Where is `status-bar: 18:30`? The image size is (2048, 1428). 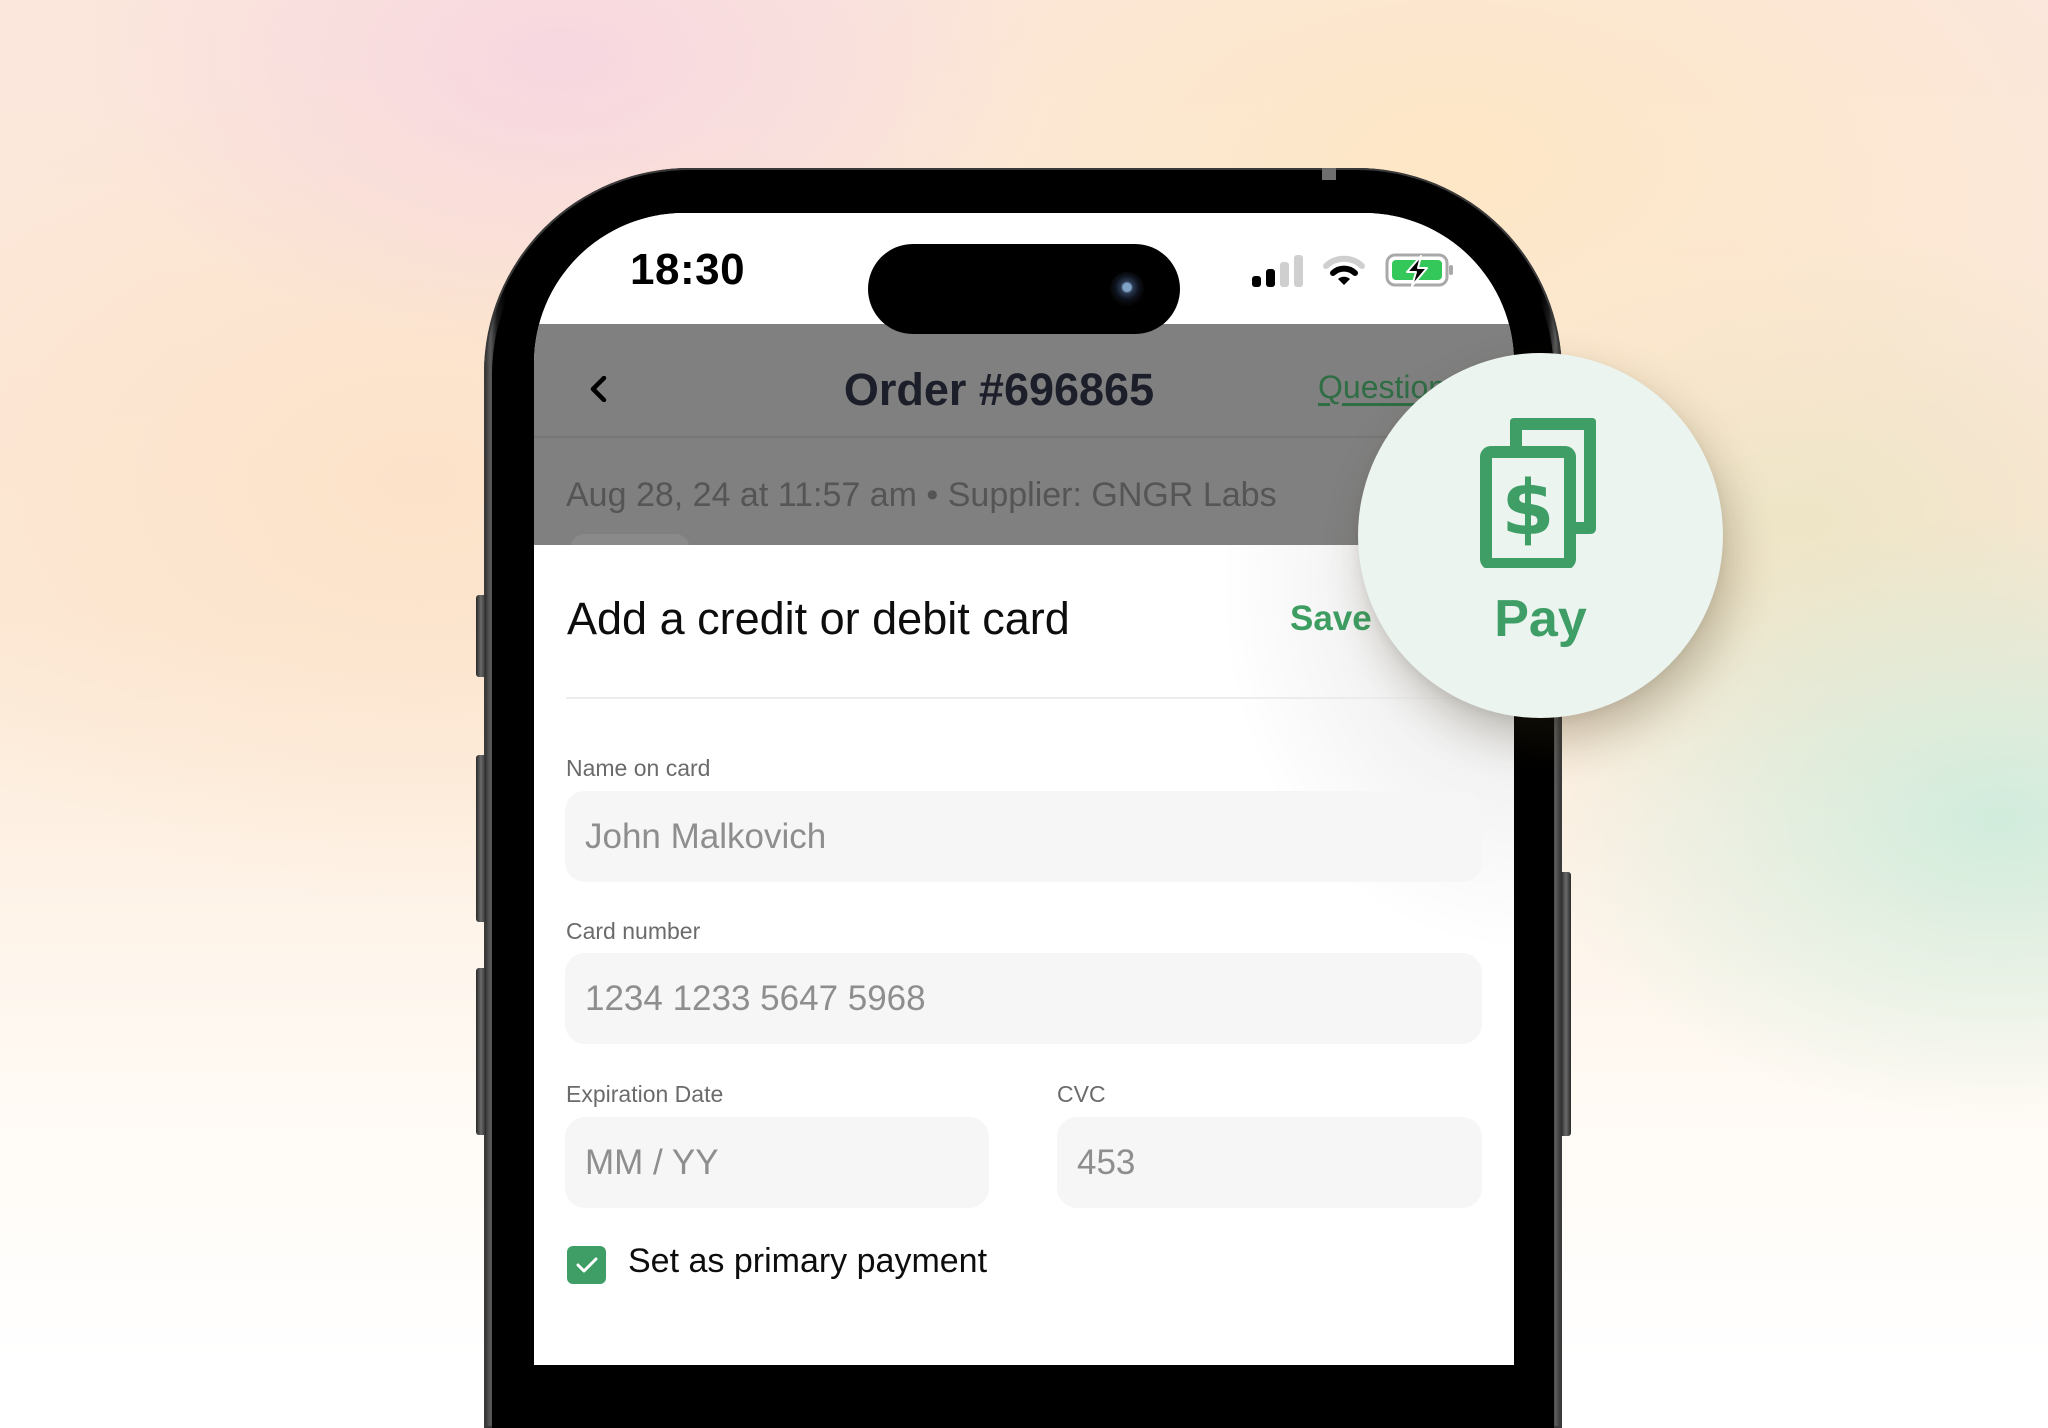
status-bar: 18:30 is located at coordinates (1024, 273).